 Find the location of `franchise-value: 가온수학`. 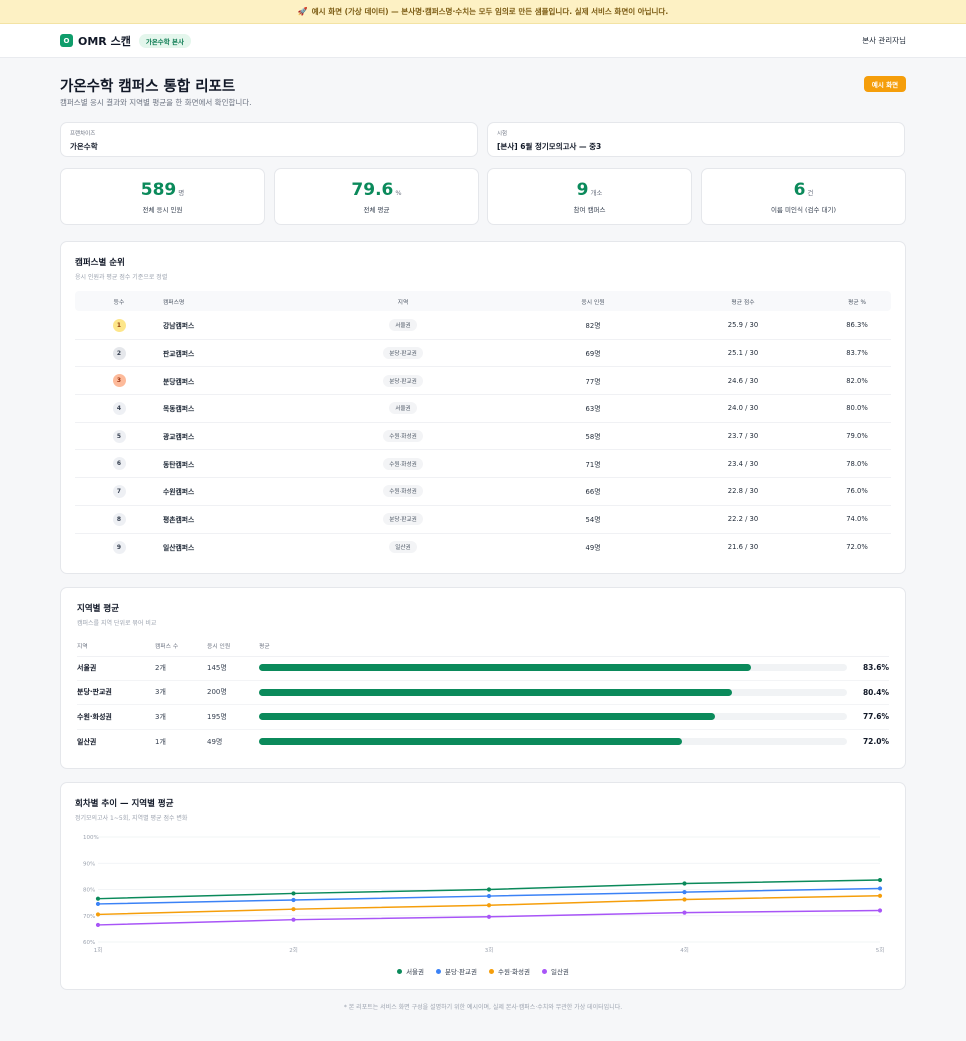

franchise-value: 가온수학 is located at coordinates (84, 146).